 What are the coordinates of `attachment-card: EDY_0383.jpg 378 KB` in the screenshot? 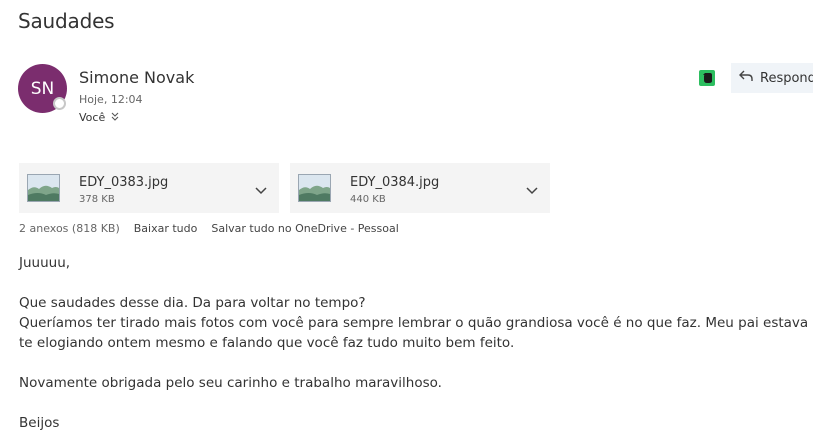 It's located at (149, 188).